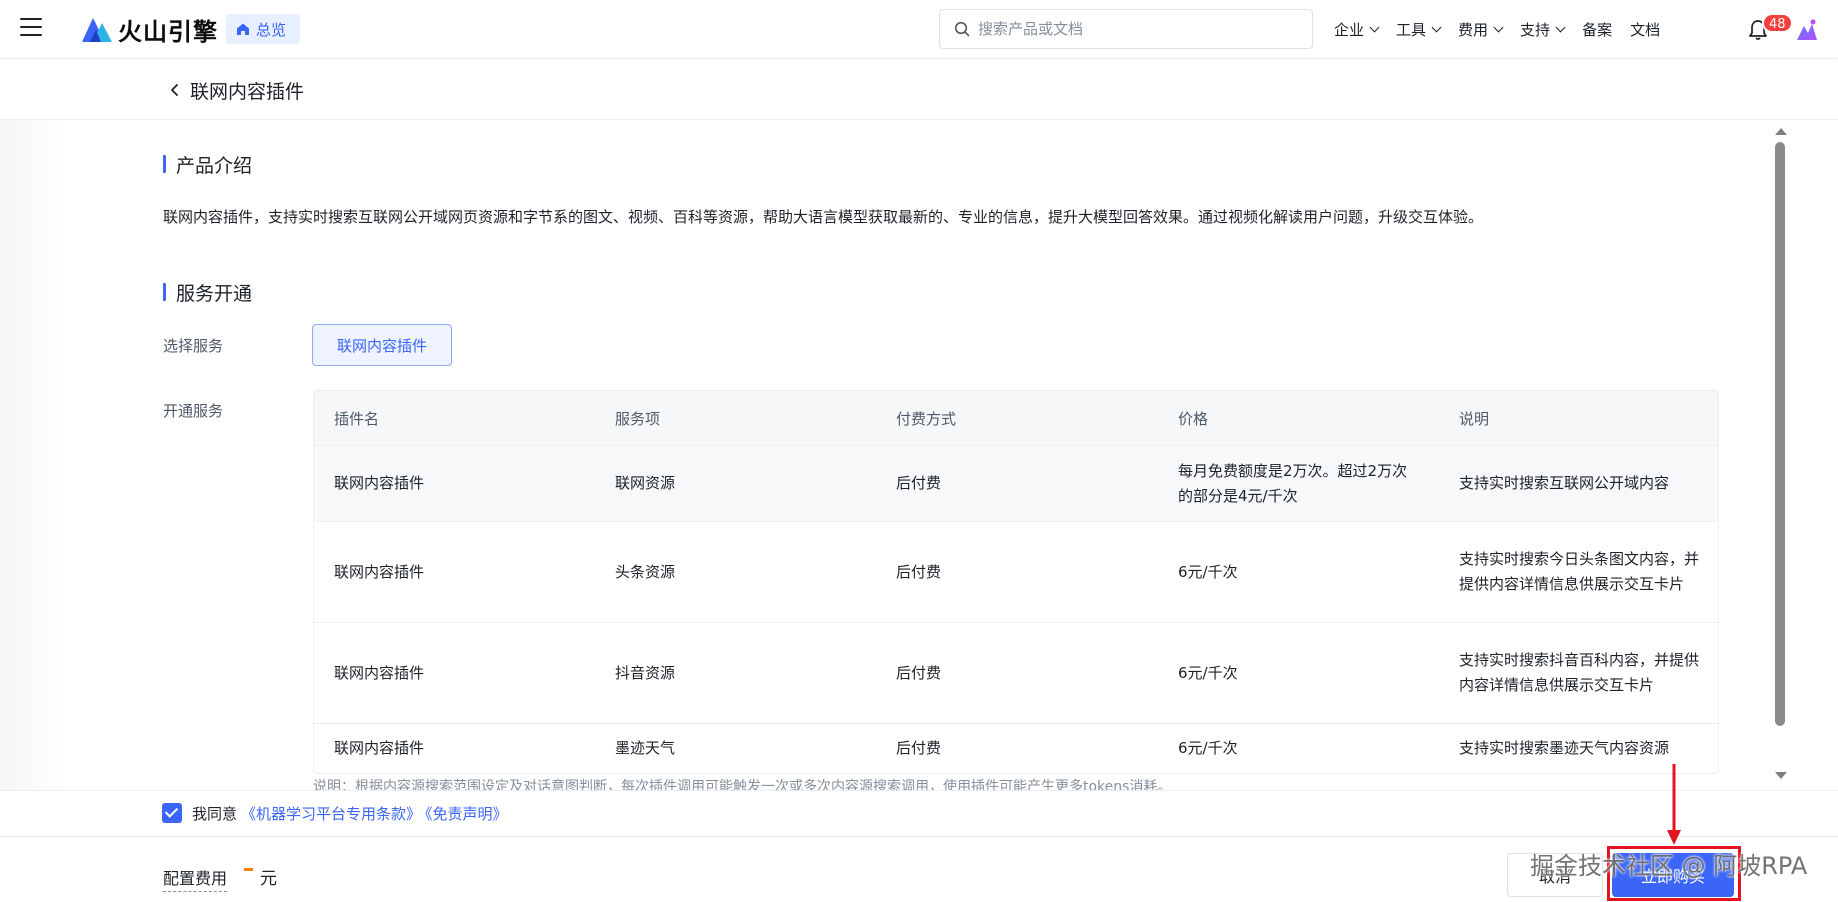 The width and height of the screenshot is (1838, 902). Describe the element at coordinates (1555, 875) in the screenshot. I see `cancel-button: 取消` at that location.